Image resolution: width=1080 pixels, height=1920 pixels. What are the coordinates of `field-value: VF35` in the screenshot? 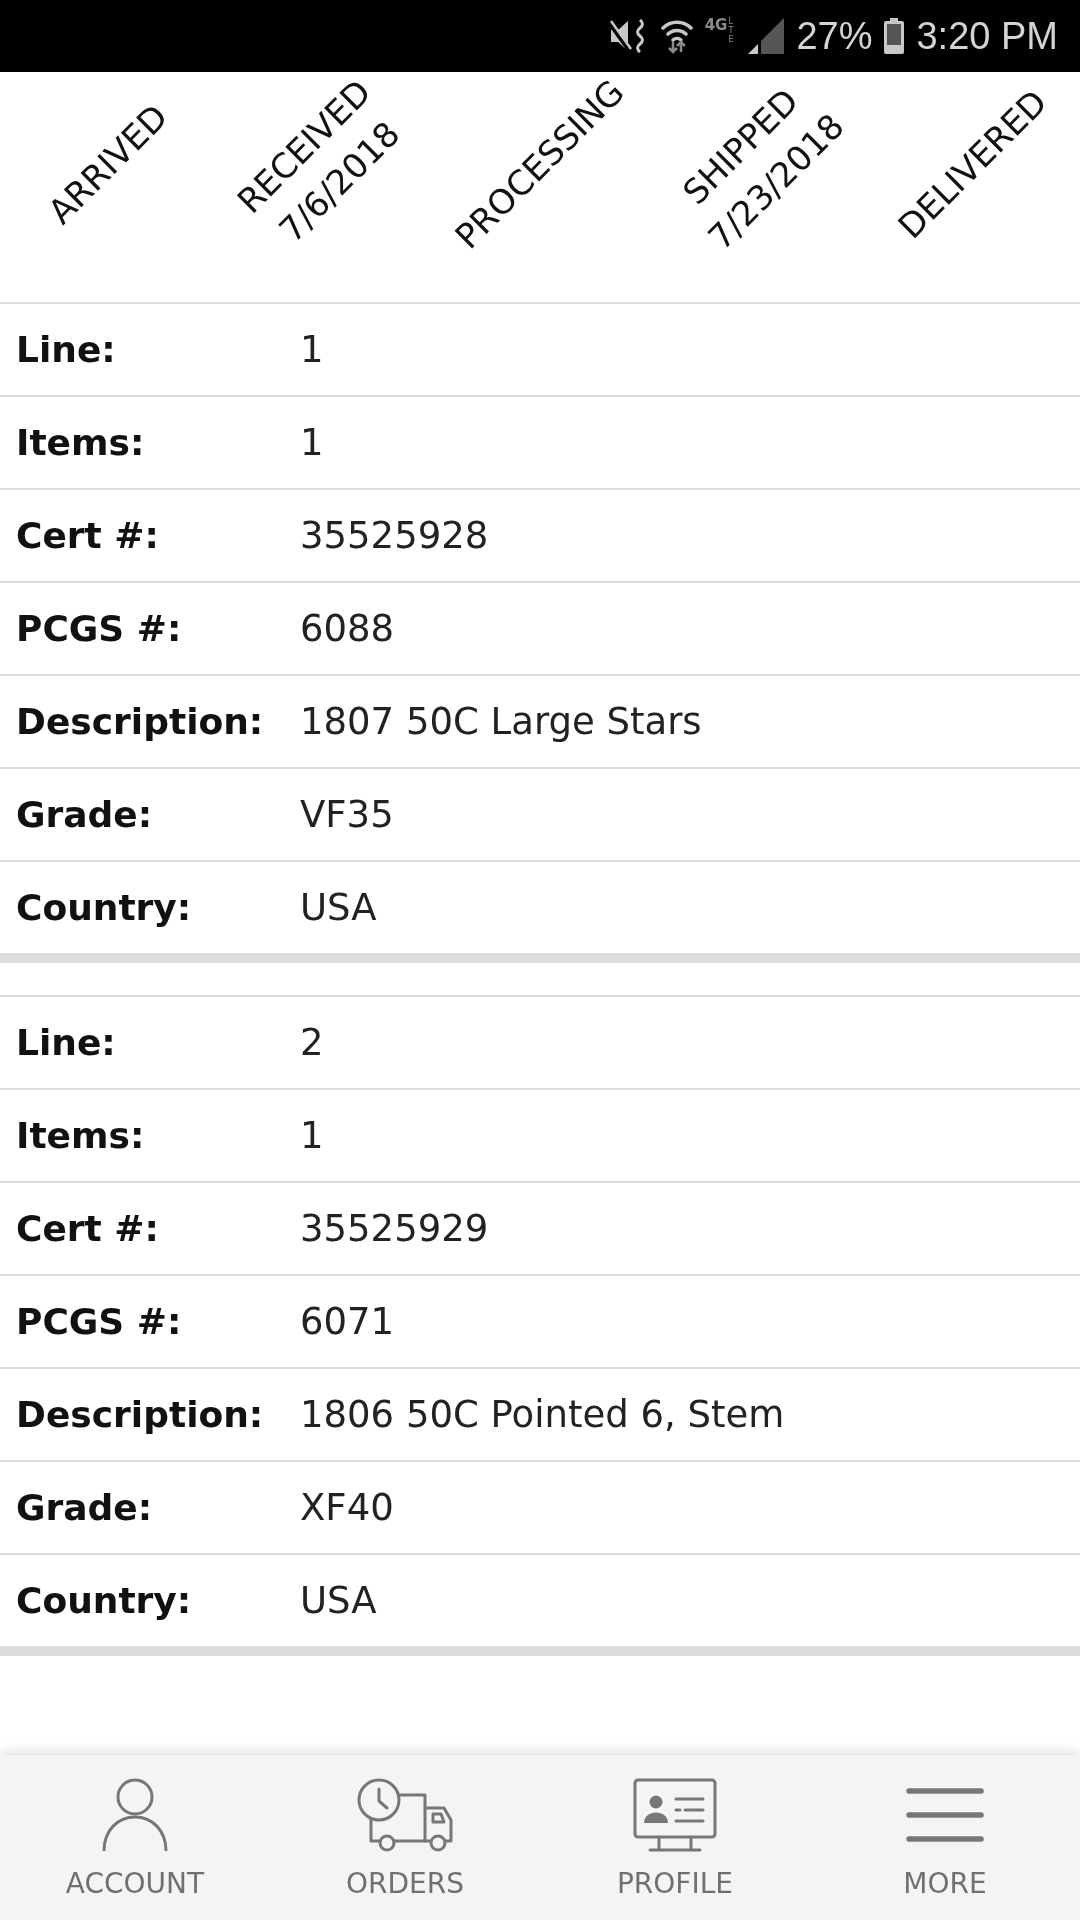 It's located at (347, 814).